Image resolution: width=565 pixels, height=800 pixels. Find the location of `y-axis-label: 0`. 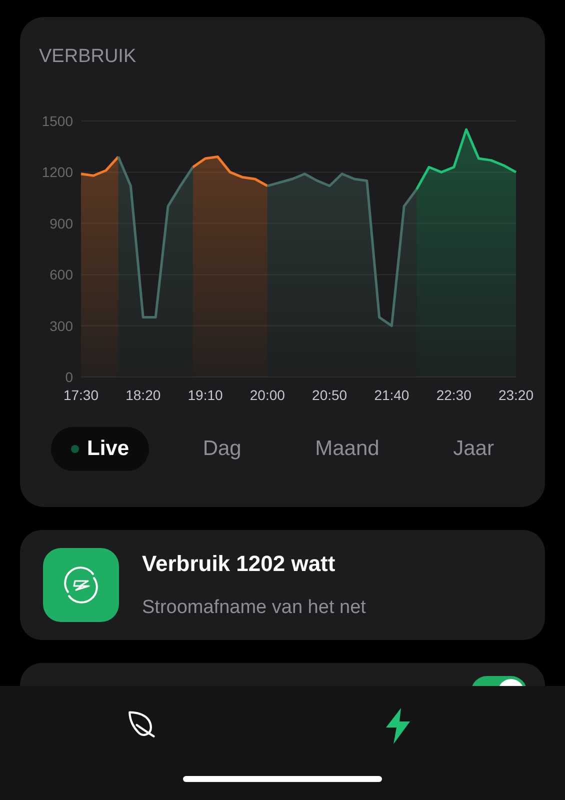

y-axis-label: 0 is located at coordinates (69, 376).